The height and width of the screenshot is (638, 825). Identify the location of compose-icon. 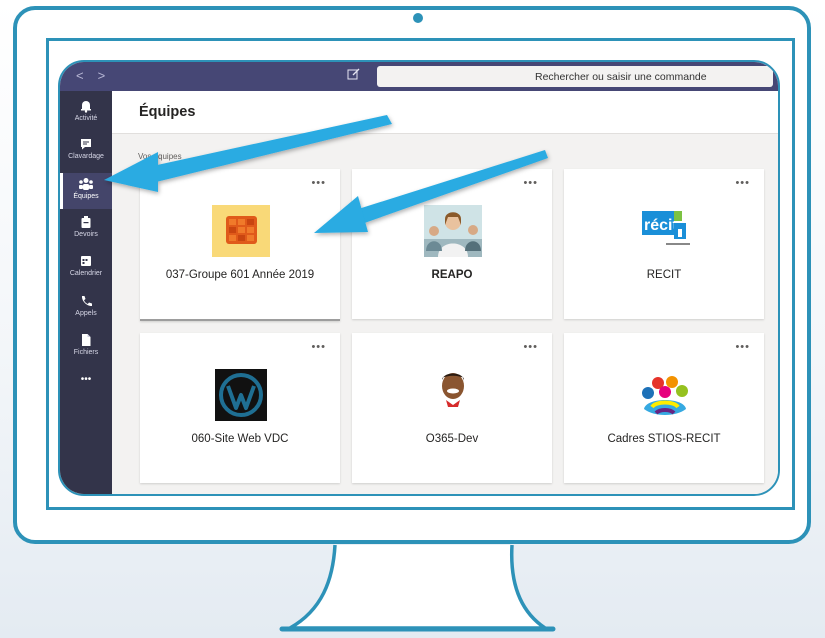
(353, 76).